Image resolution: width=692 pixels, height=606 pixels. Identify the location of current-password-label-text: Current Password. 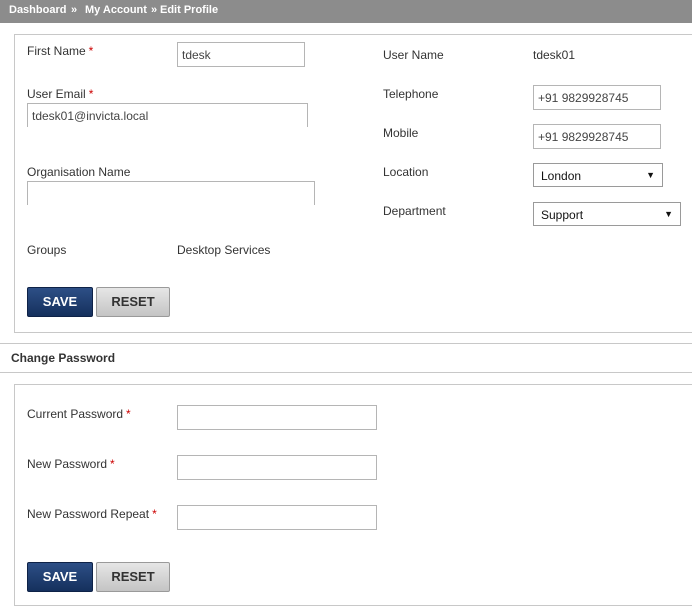
(75, 414).